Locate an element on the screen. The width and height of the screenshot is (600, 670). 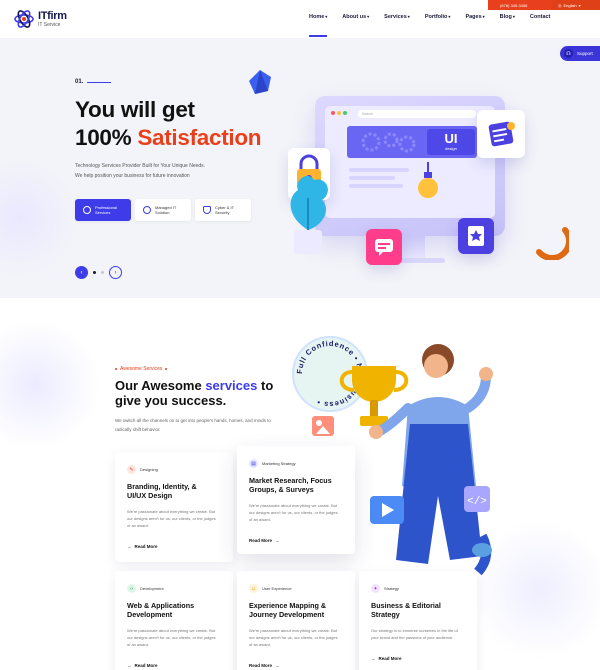
logo: ITfirm IT Service is located at coordinates (40, 19).